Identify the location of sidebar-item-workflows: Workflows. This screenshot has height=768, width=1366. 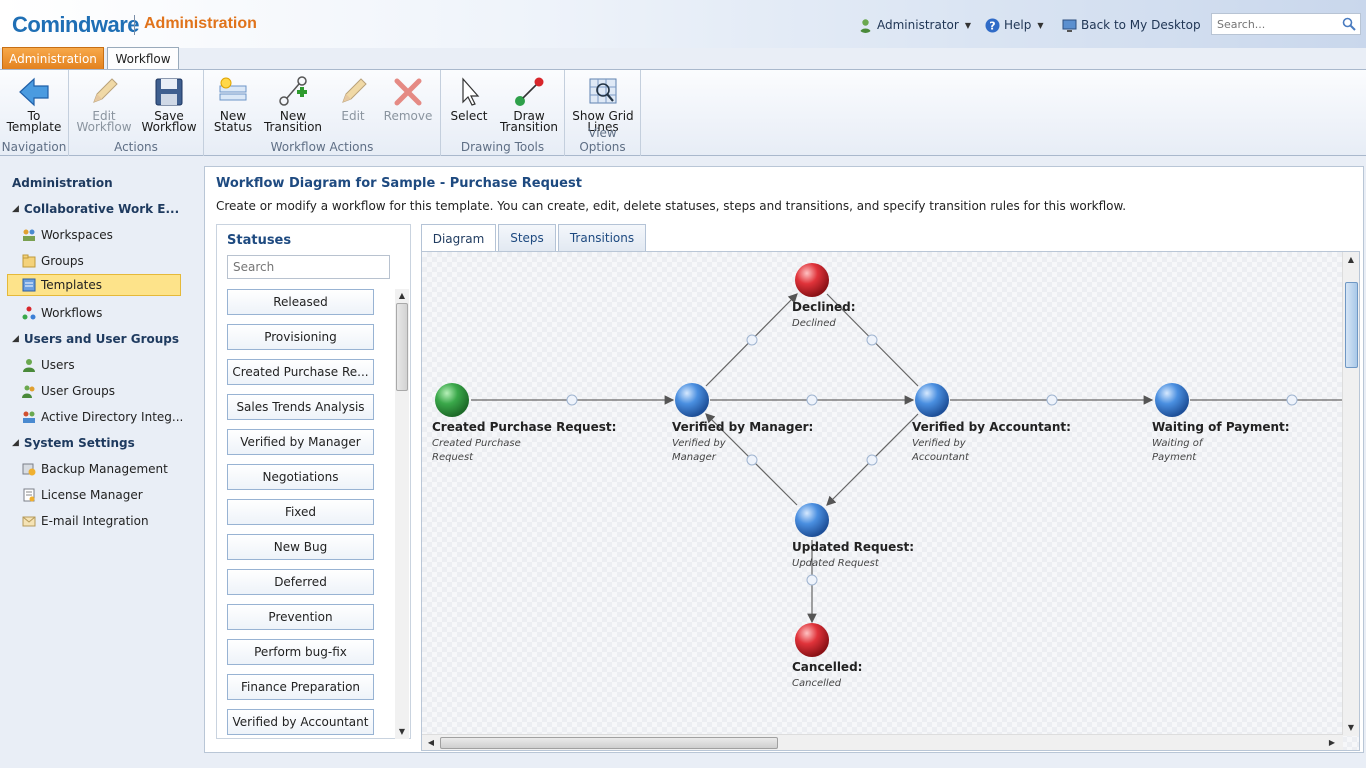
(62, 313).